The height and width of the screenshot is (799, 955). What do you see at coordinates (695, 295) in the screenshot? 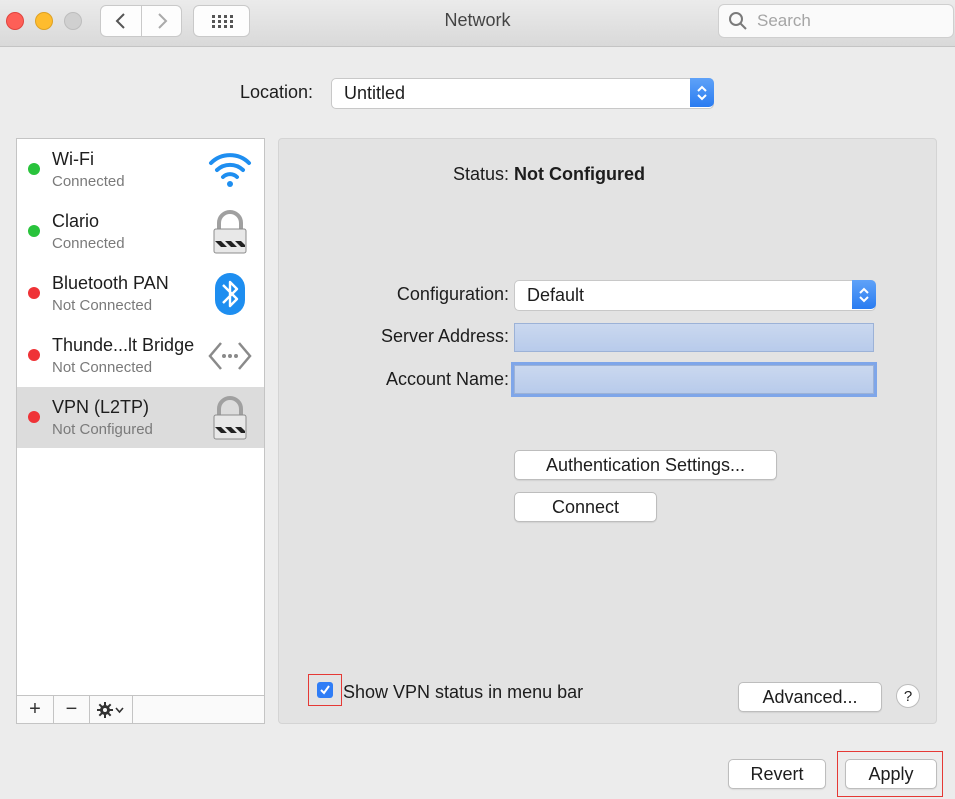
I see `configuration-select: Default` at bounding box center [695, 295].